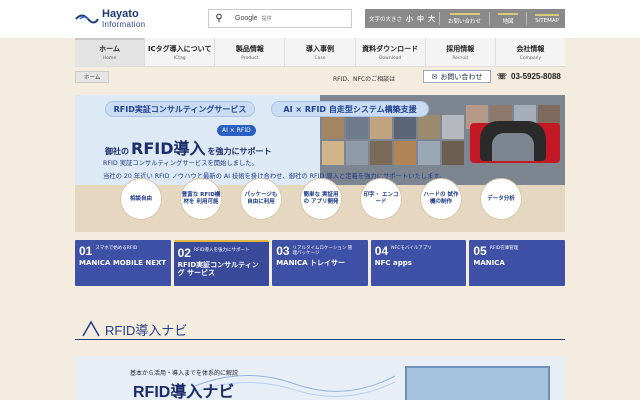  I want to click on section-title: RFID導入ナビ, so click(146, 330).